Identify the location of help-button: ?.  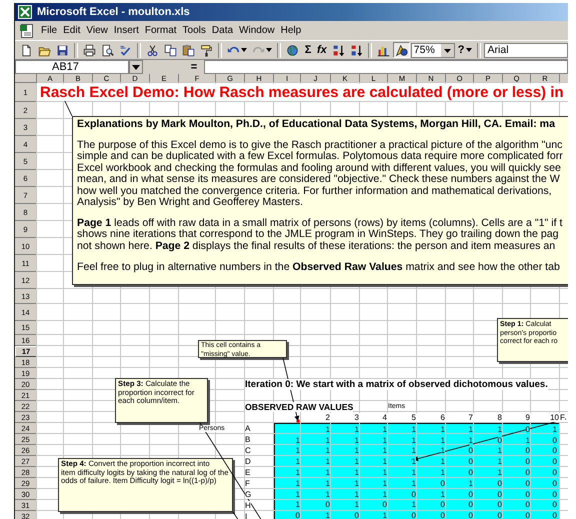
(465, 50).